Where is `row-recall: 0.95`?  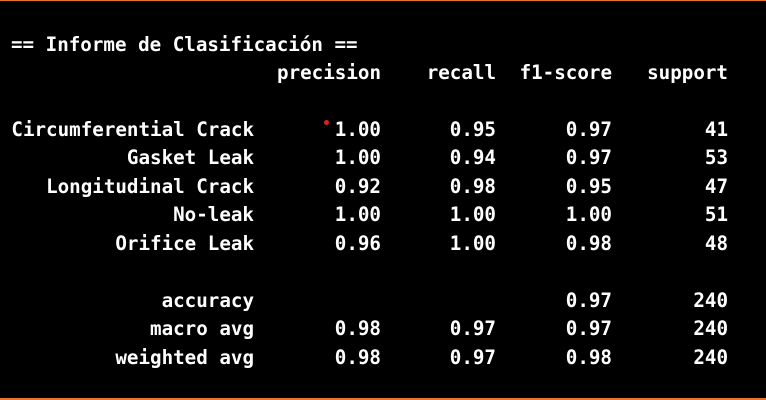 row-recall: 0.95 is located at coordinates (472, 129).